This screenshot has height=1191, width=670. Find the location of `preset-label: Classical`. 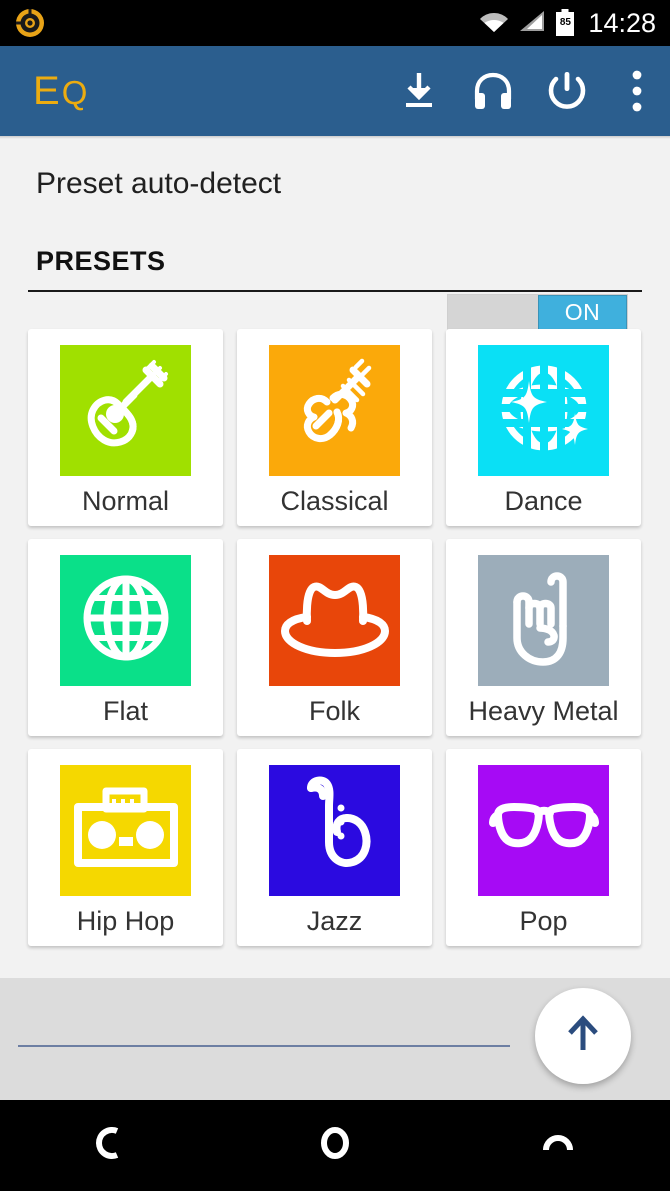

preset-label: Classical is located at coordinates (334, 501).